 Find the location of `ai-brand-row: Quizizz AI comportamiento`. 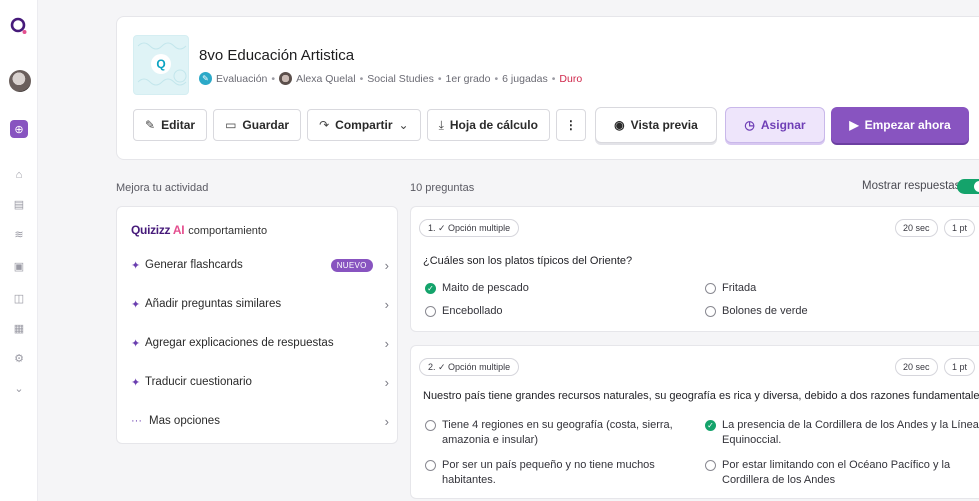

ai-brand-row: Quizizz AI comportamiento is located at coordinates (199, 230).